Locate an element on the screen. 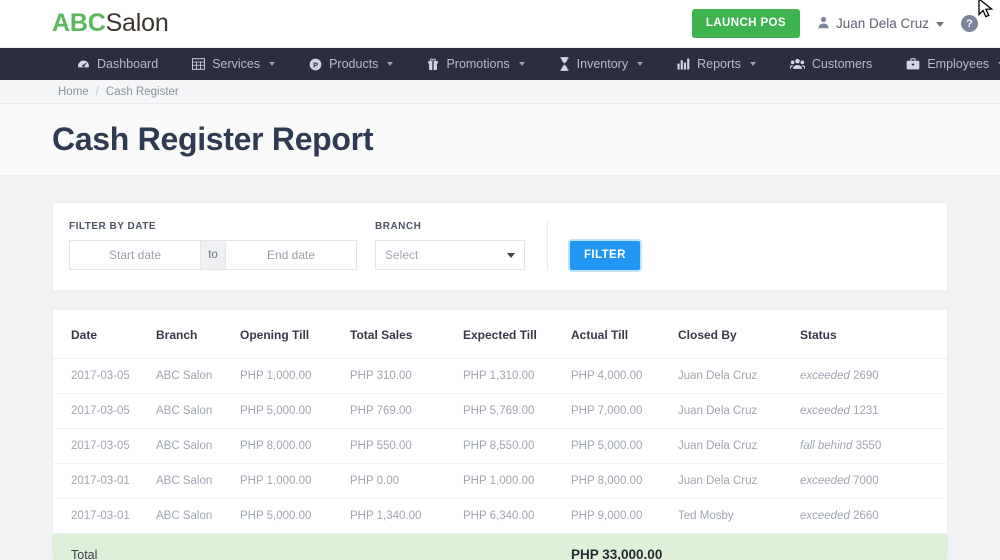 The image size is (1000, 560). launch-pos-button: LAUNCH POS is located at coordinates (745, 23).